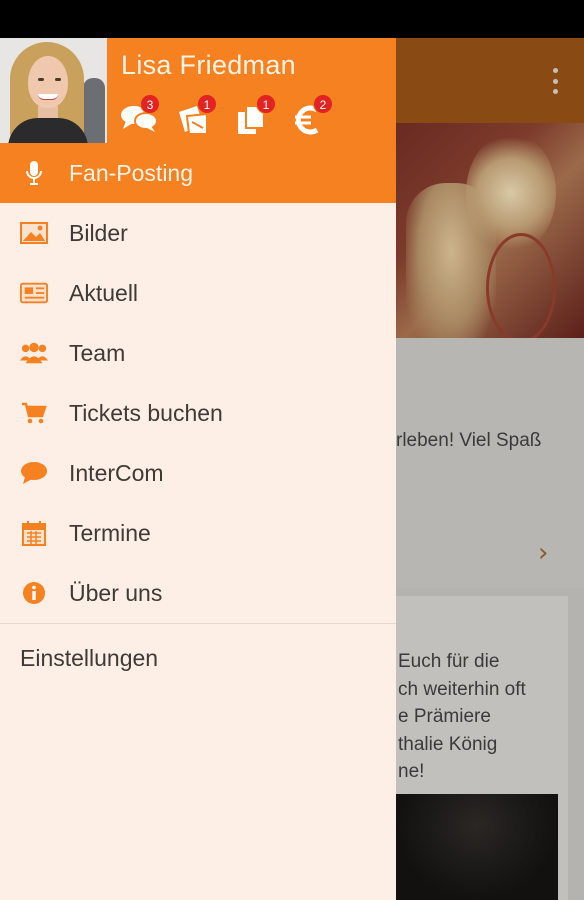 This screenshot has width=584, height=900. What do you see at coordinates (34, 473) in the screenshot?
I see `speech-bubble-icon` at bounding box center [34, 473].